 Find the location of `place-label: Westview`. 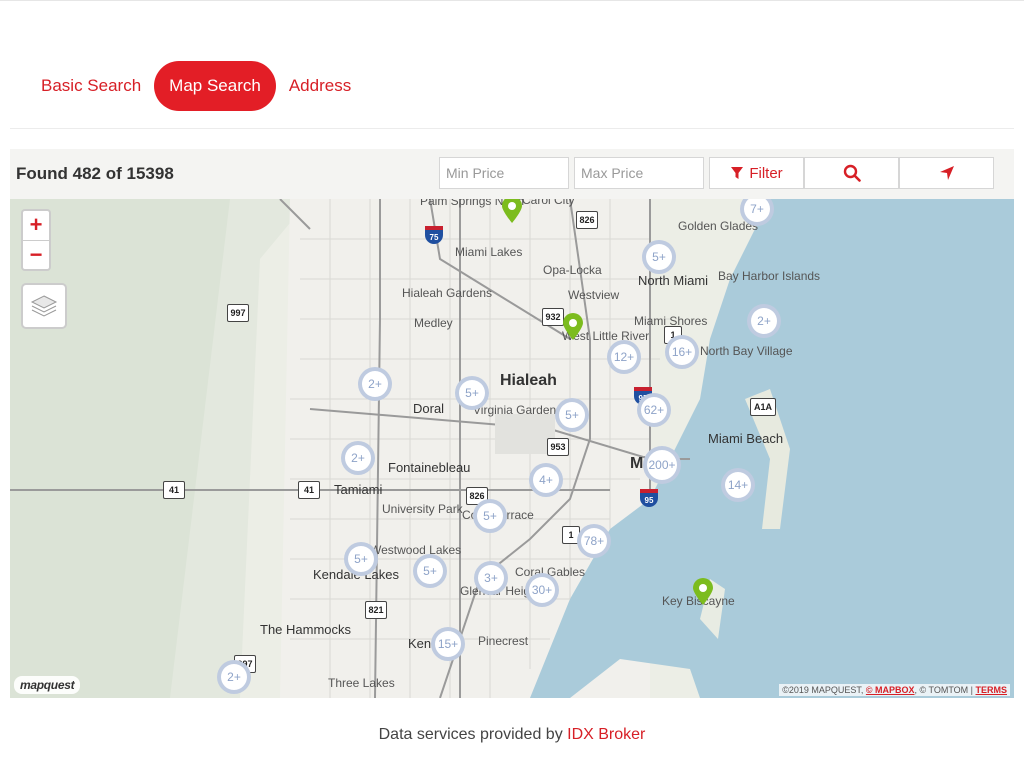

place-label: Westview is located at coordinates (594, 295).